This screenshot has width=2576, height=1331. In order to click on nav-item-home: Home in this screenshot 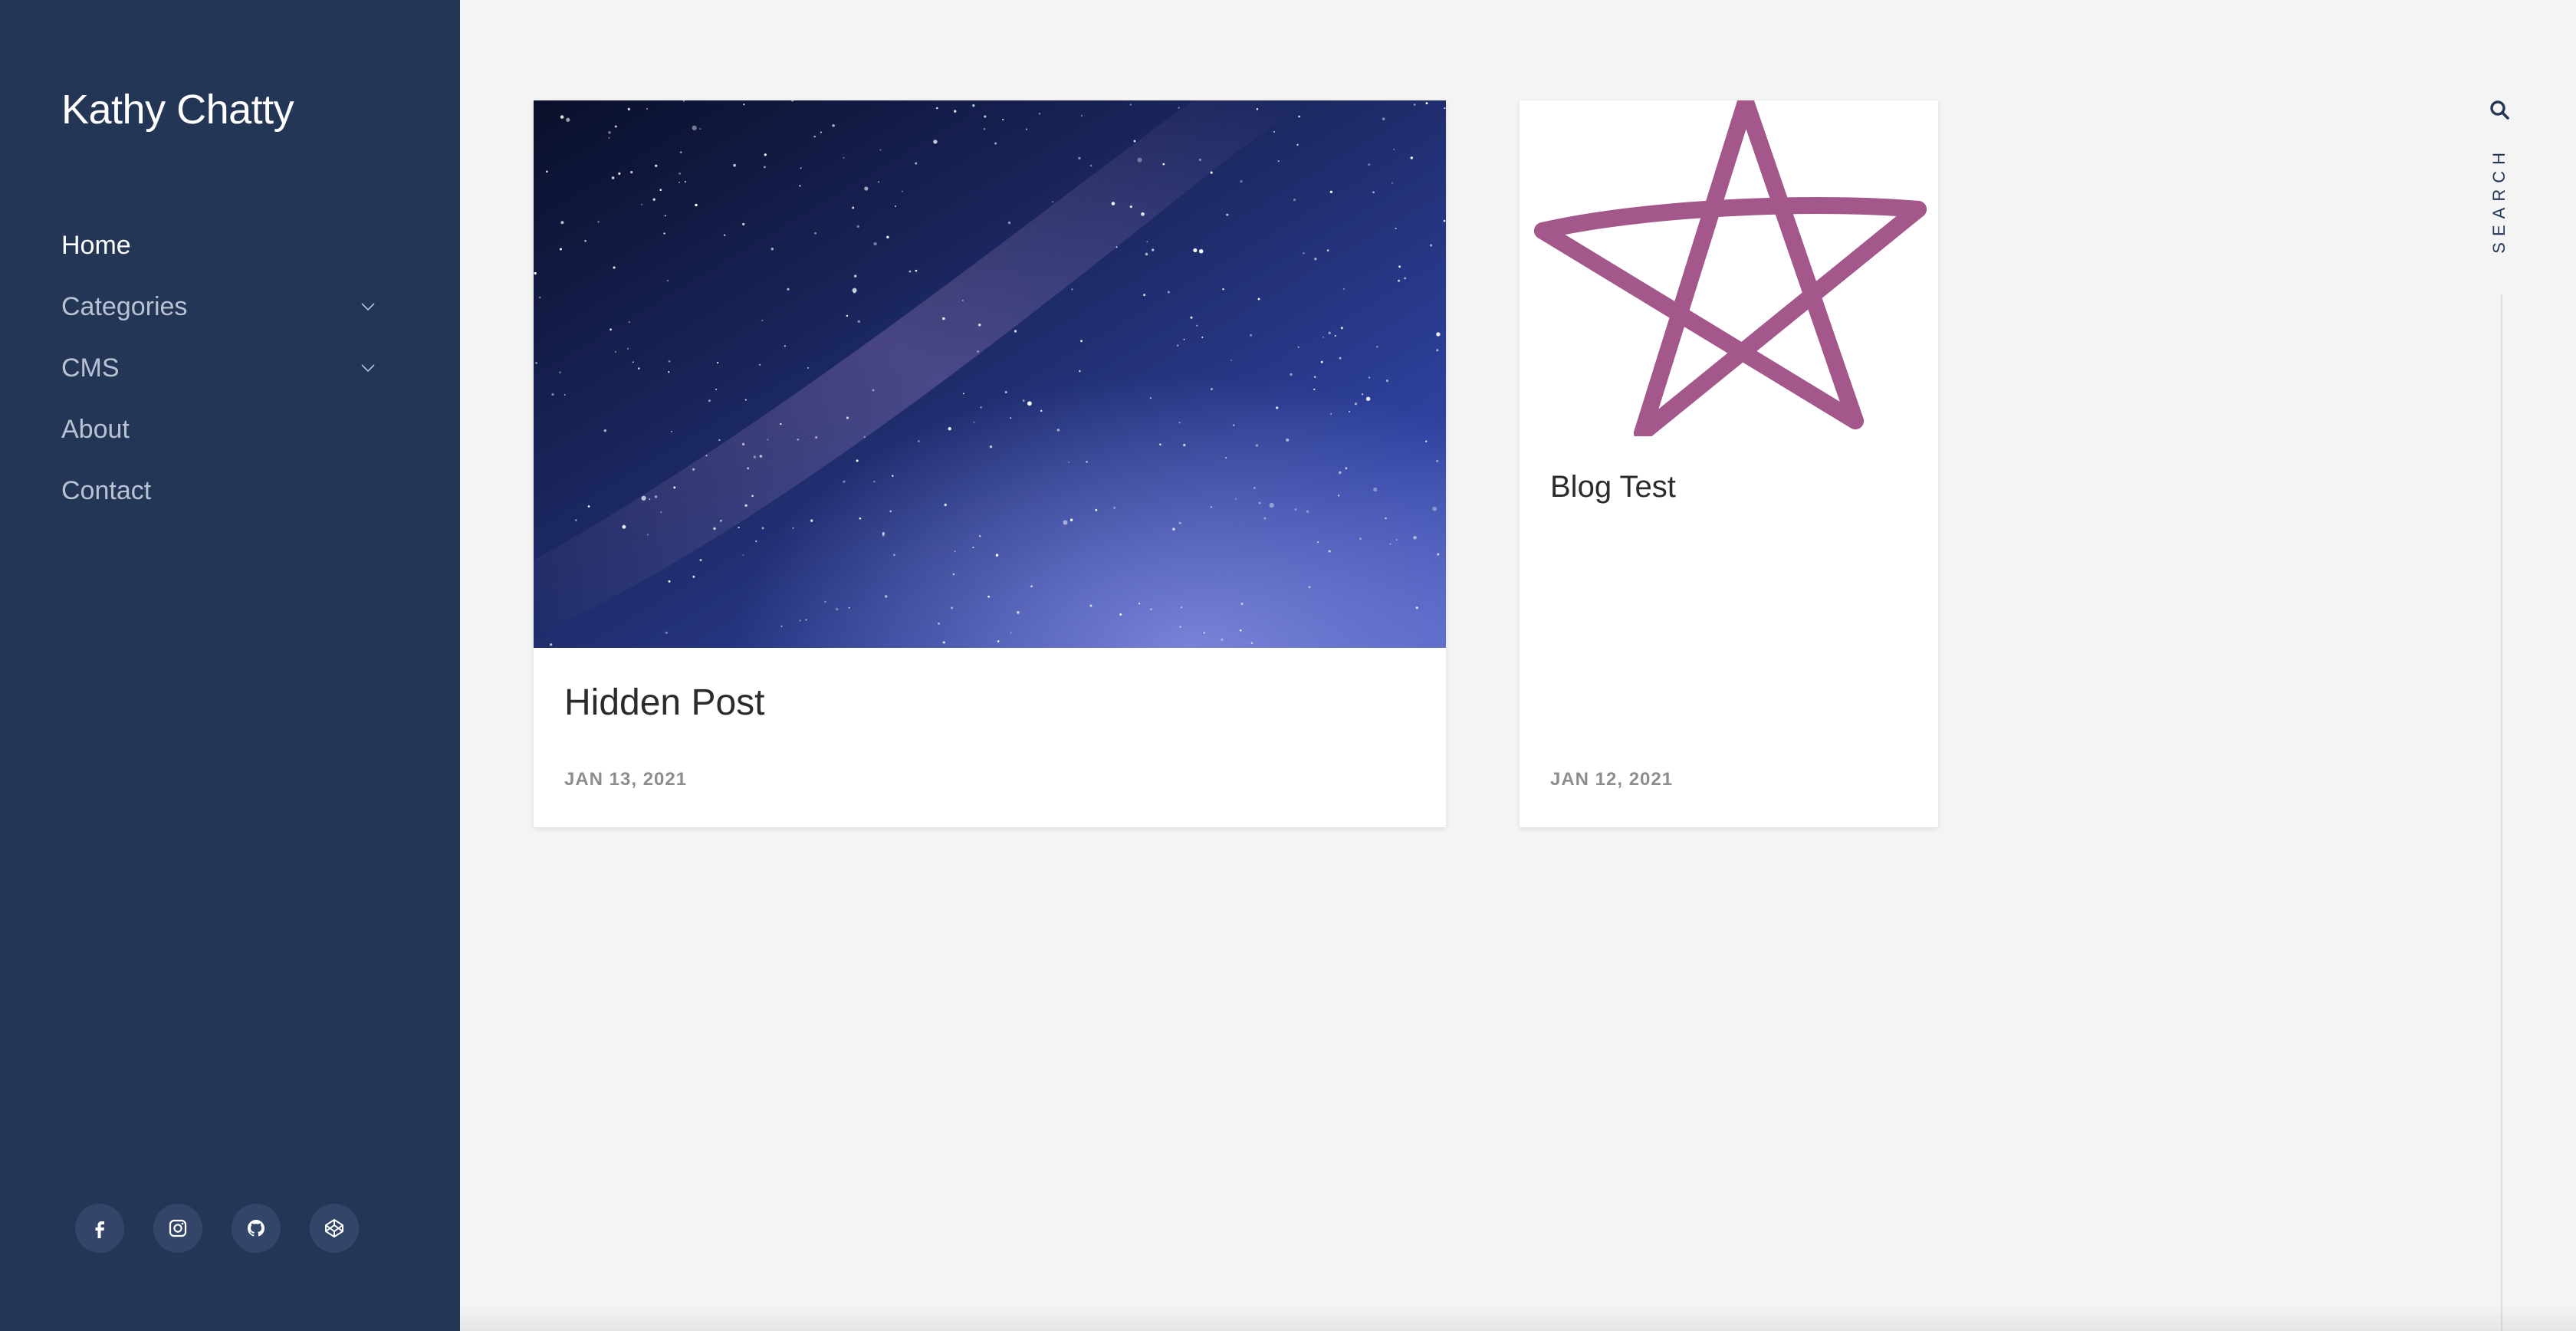, I will do `click(222, 245)`.